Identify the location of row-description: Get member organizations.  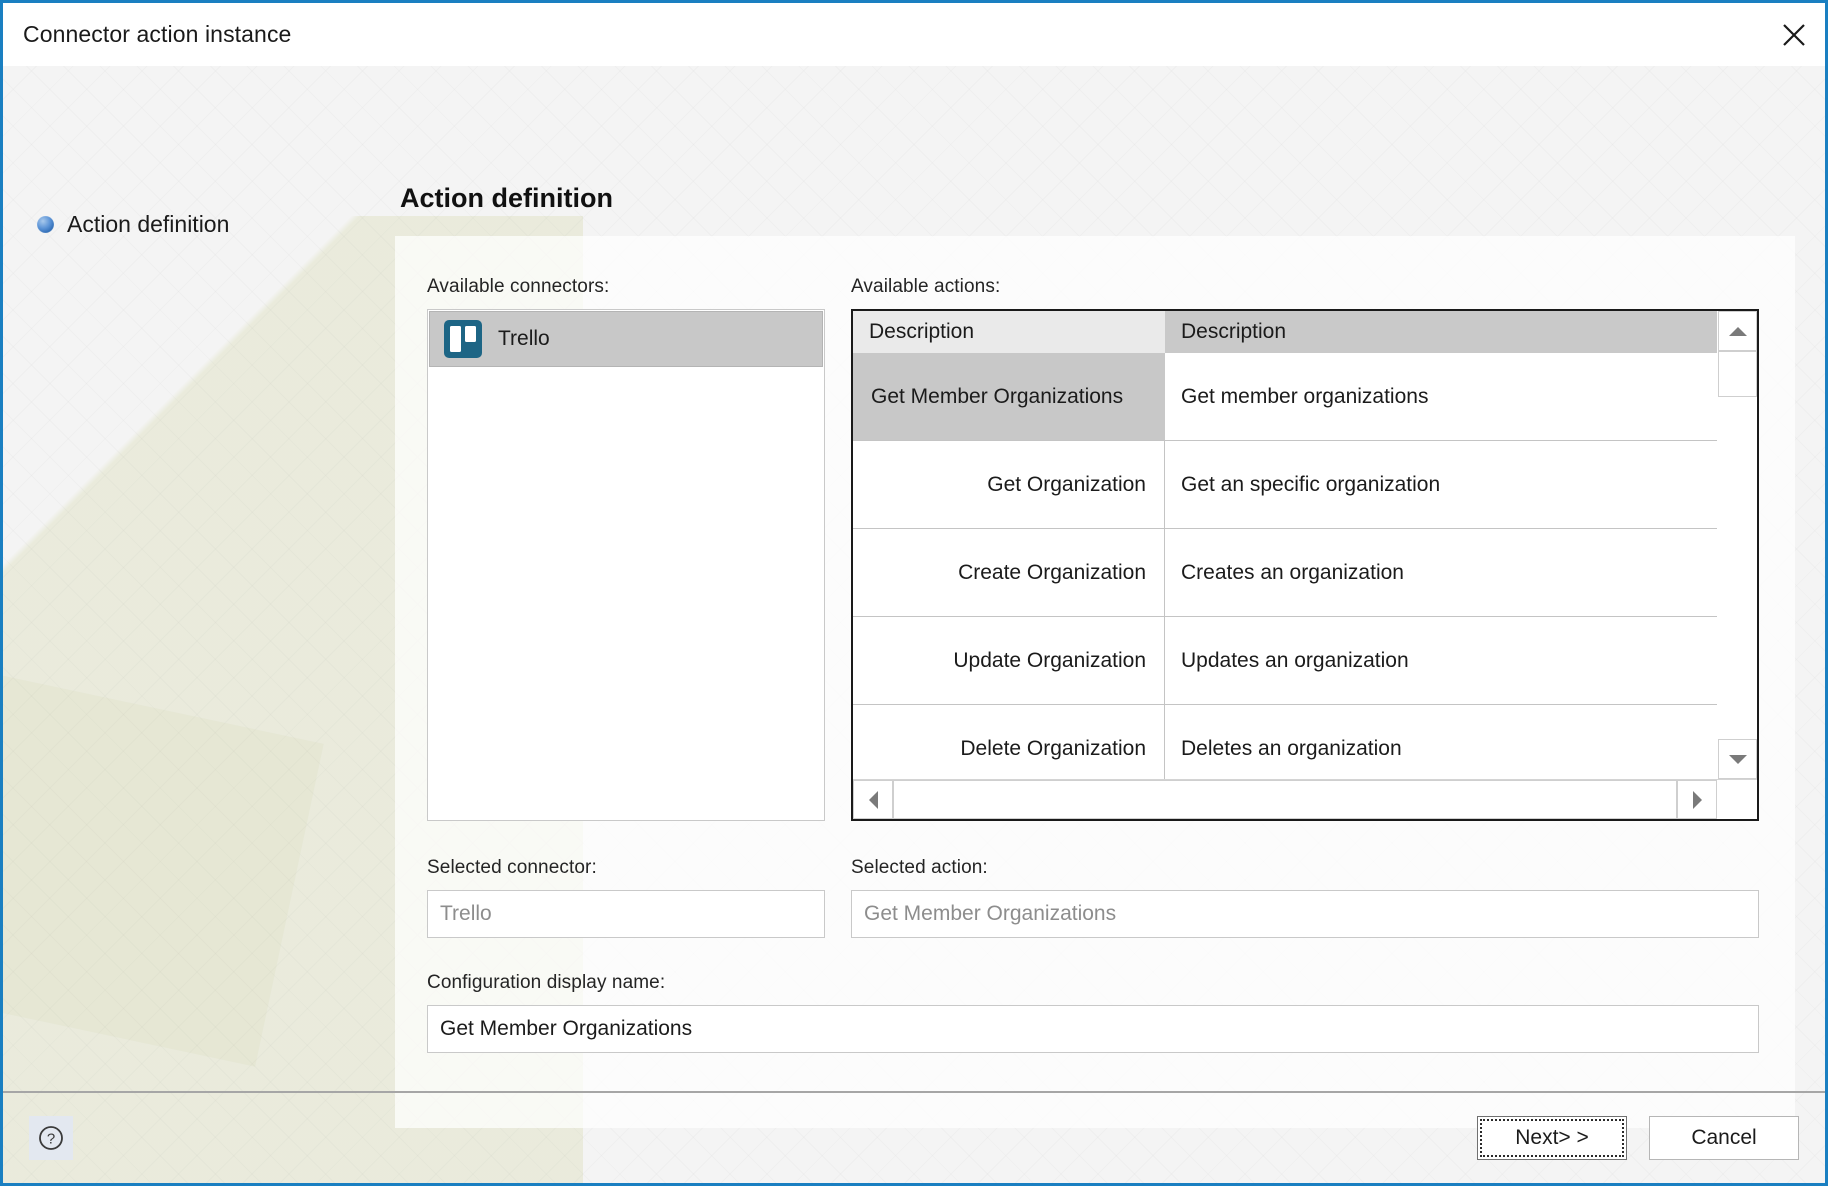
(1305, 396).